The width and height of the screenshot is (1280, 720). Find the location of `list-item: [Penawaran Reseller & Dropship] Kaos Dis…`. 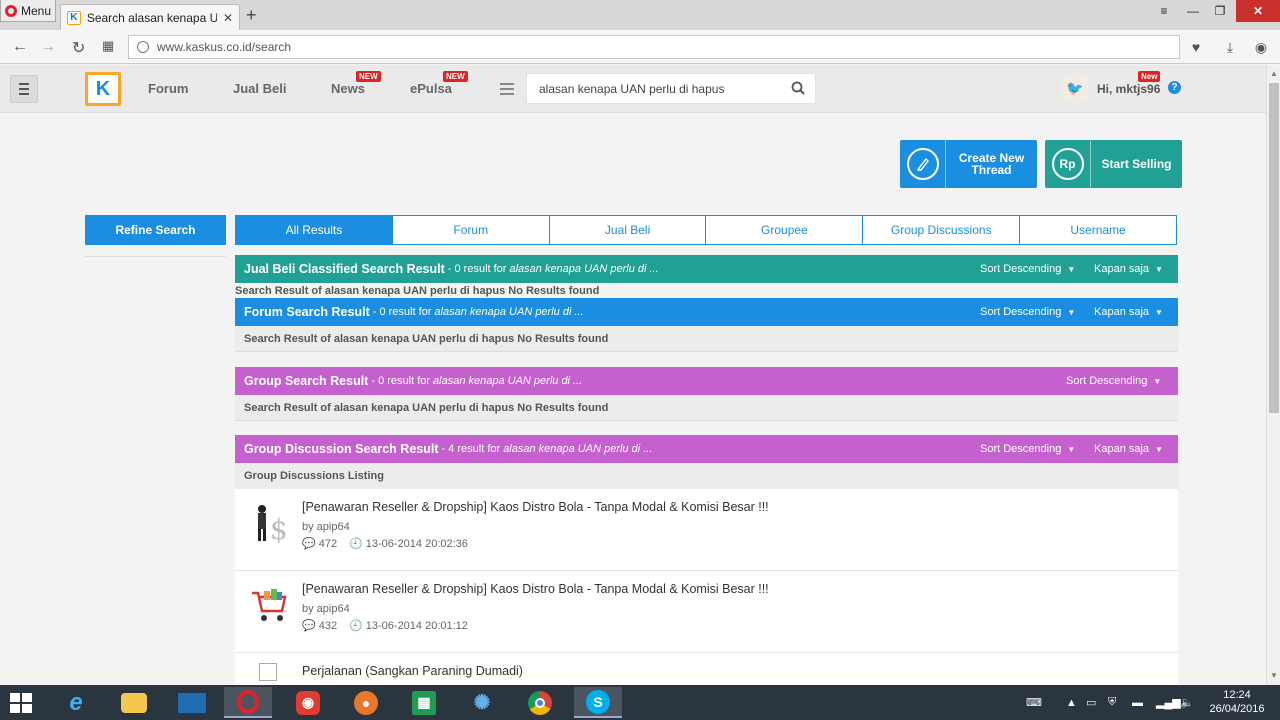

list-item: [Penawaran Reseller & Dropship] Kaos Dis… is located at coordinates (706, 612).